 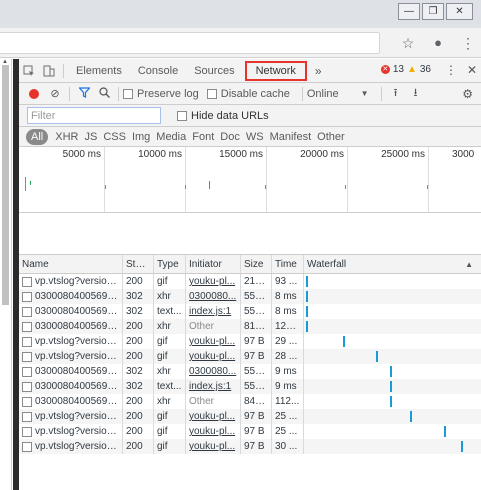 I want to click on column-time: Time, so click(x=288, y=264).